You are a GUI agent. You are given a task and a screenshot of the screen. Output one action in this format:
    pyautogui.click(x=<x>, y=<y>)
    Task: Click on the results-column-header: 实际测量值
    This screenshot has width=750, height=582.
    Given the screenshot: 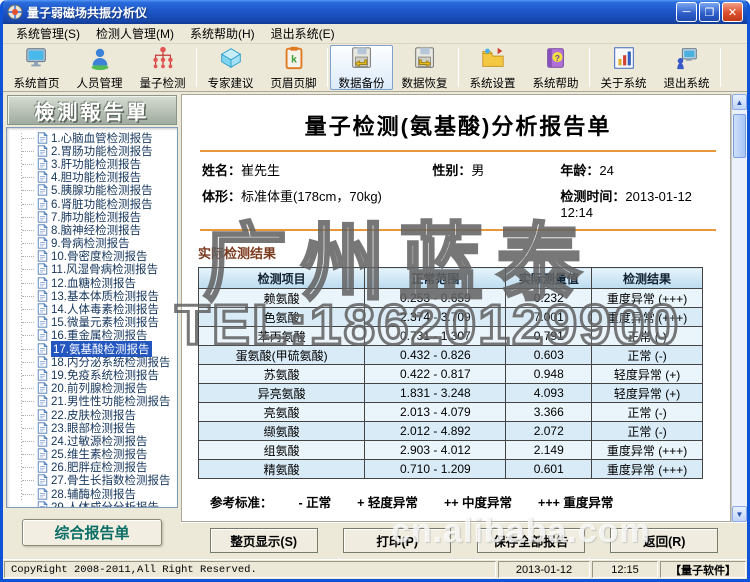 What is the action you would take?
    pyautogui.click(x=549, y=278)
    